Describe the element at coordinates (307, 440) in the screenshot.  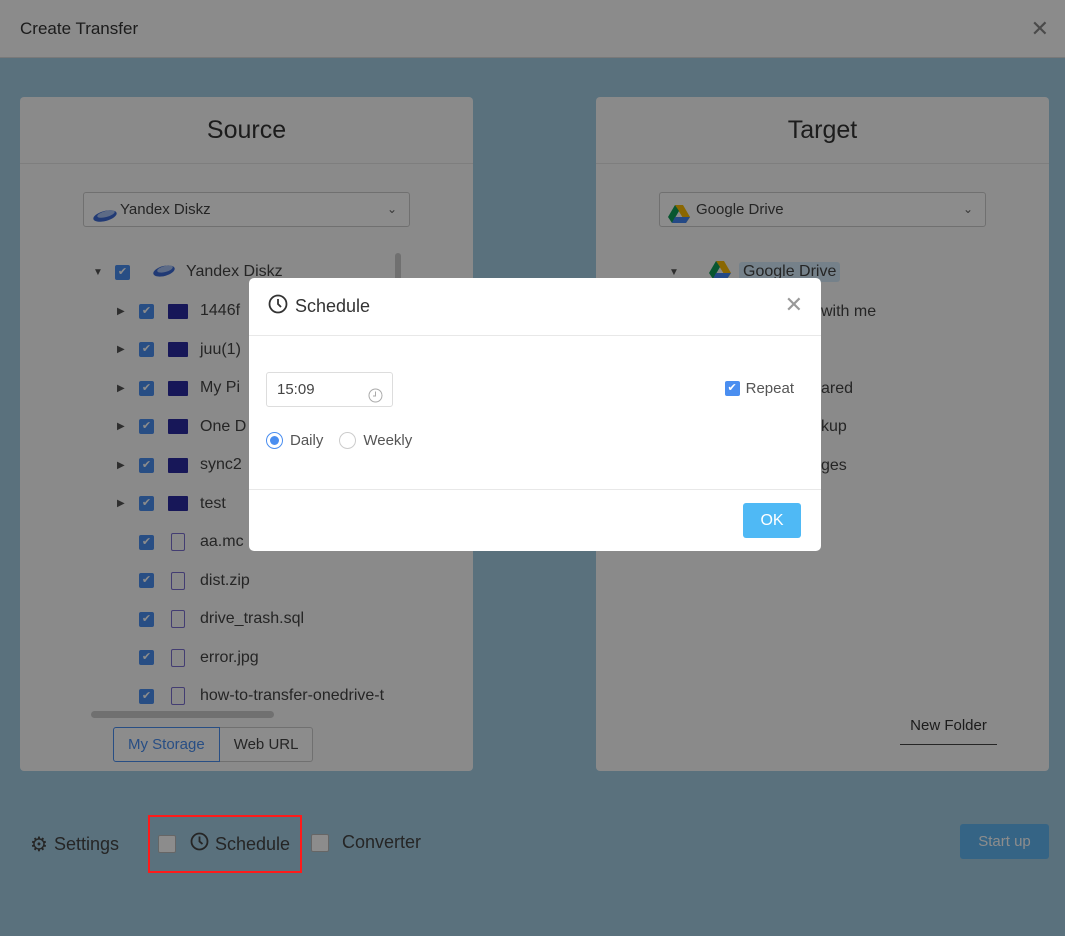
I see `daily-label: Daily` at that location.